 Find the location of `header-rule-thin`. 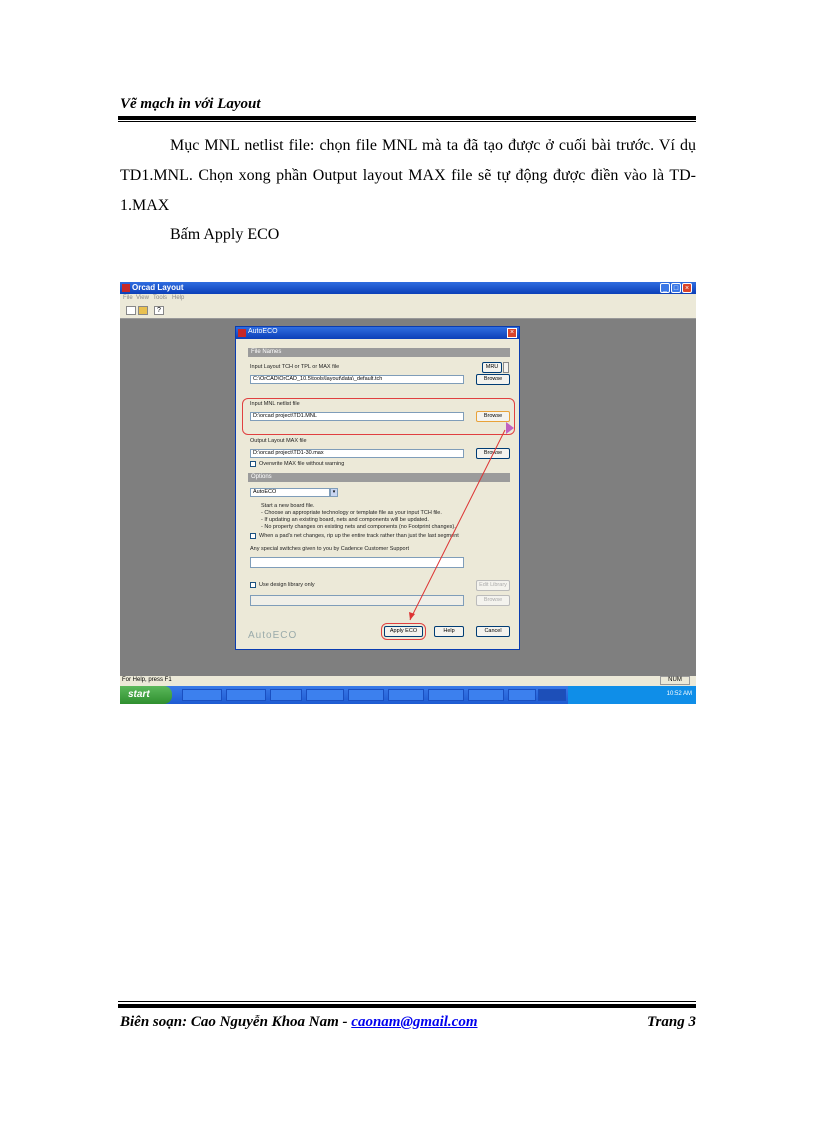

header-rule-thin is located at coordinates (407, 121).